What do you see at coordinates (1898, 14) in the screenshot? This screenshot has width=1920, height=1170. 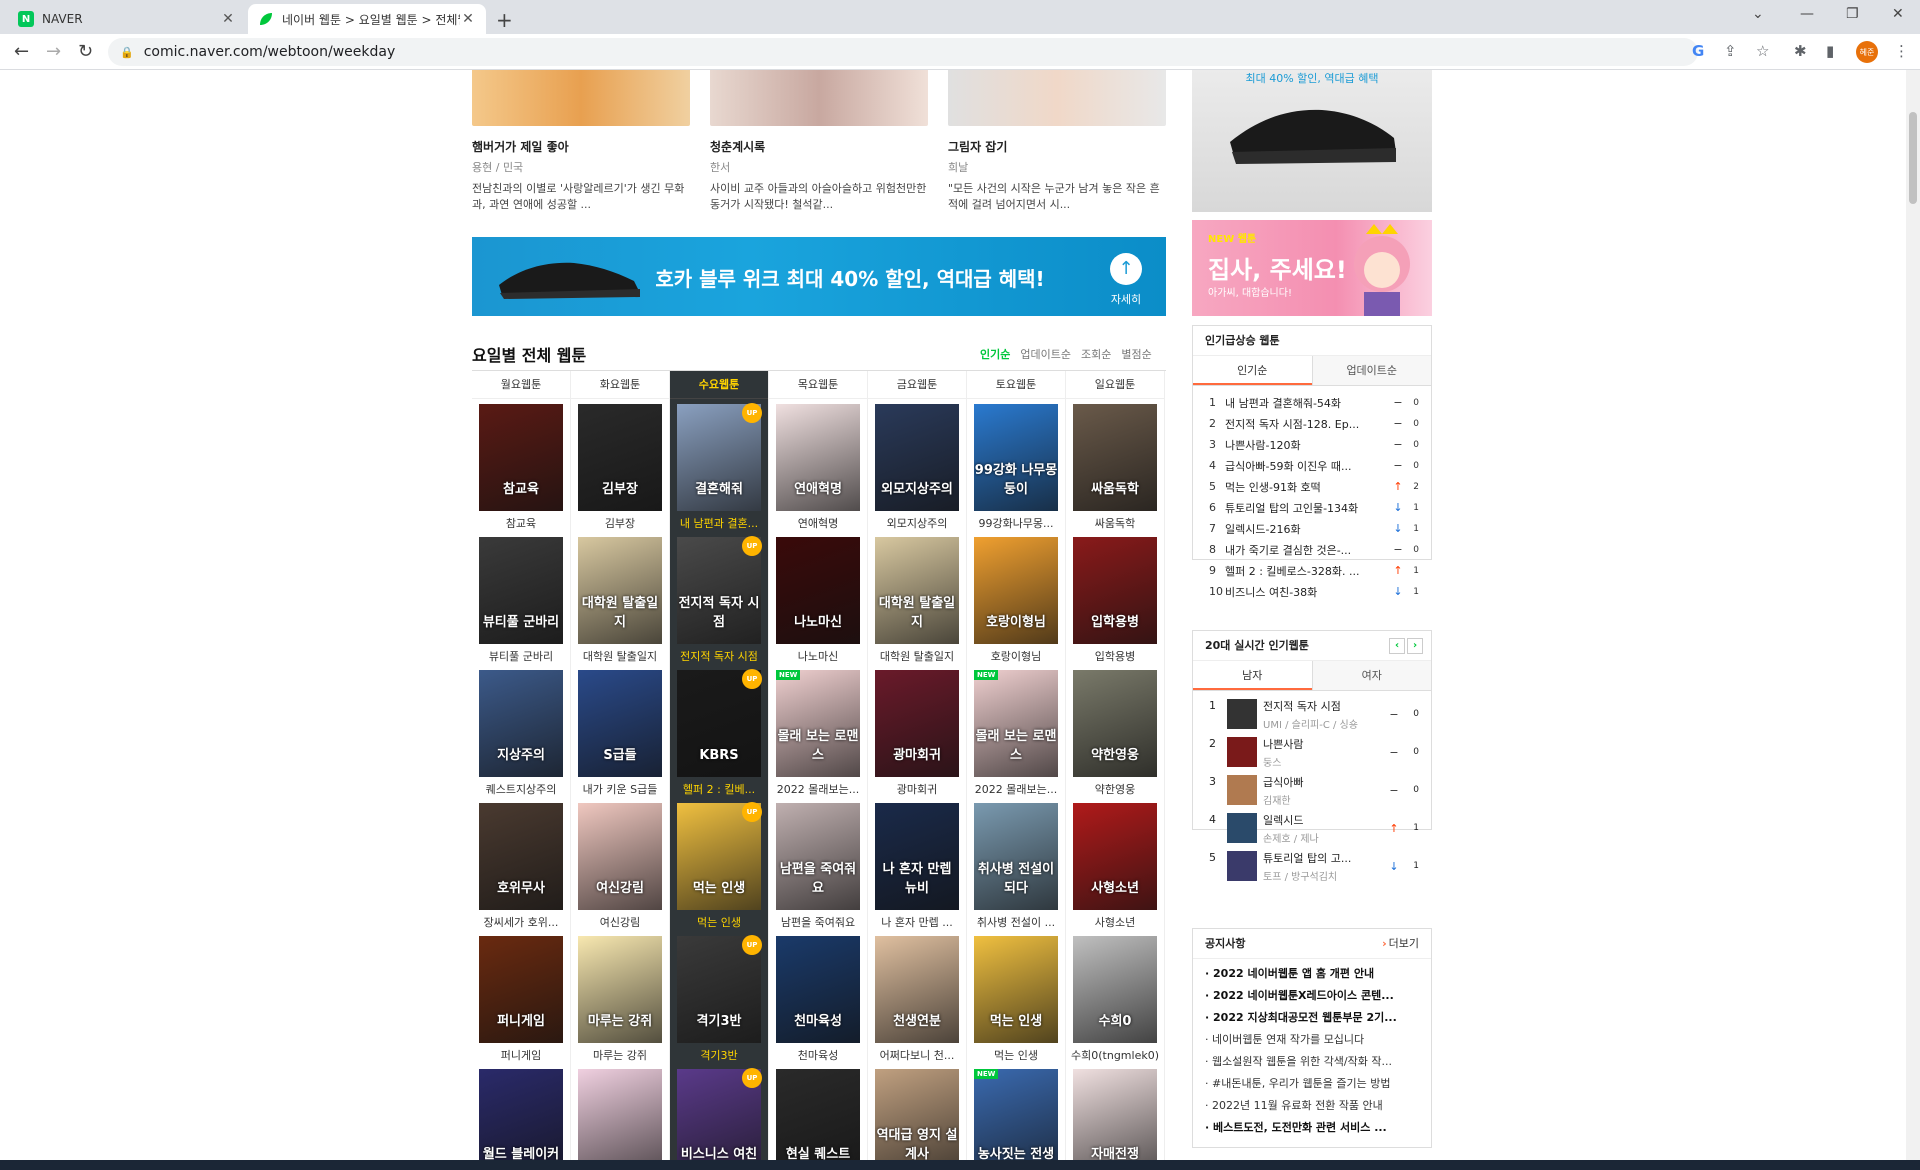 I see `close-window-button: ✕` at bounding box center [1898, 14].